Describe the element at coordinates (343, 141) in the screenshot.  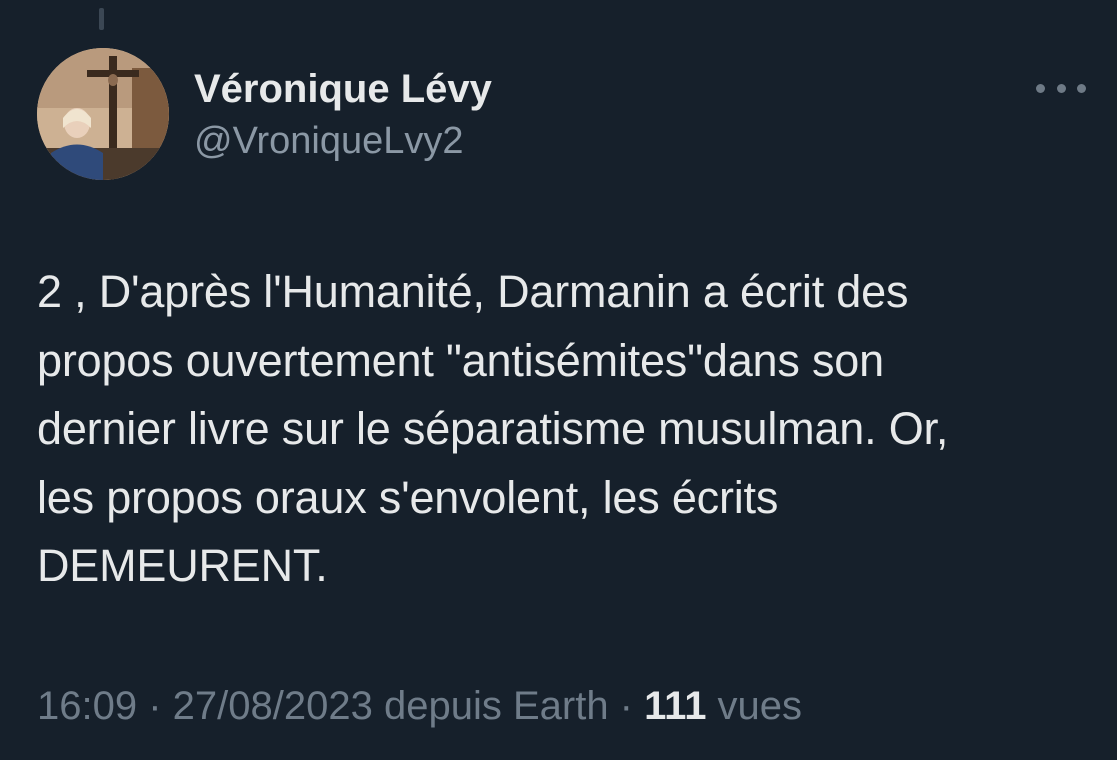
I see `author-handle: @VroniqueLvy2` at that location.